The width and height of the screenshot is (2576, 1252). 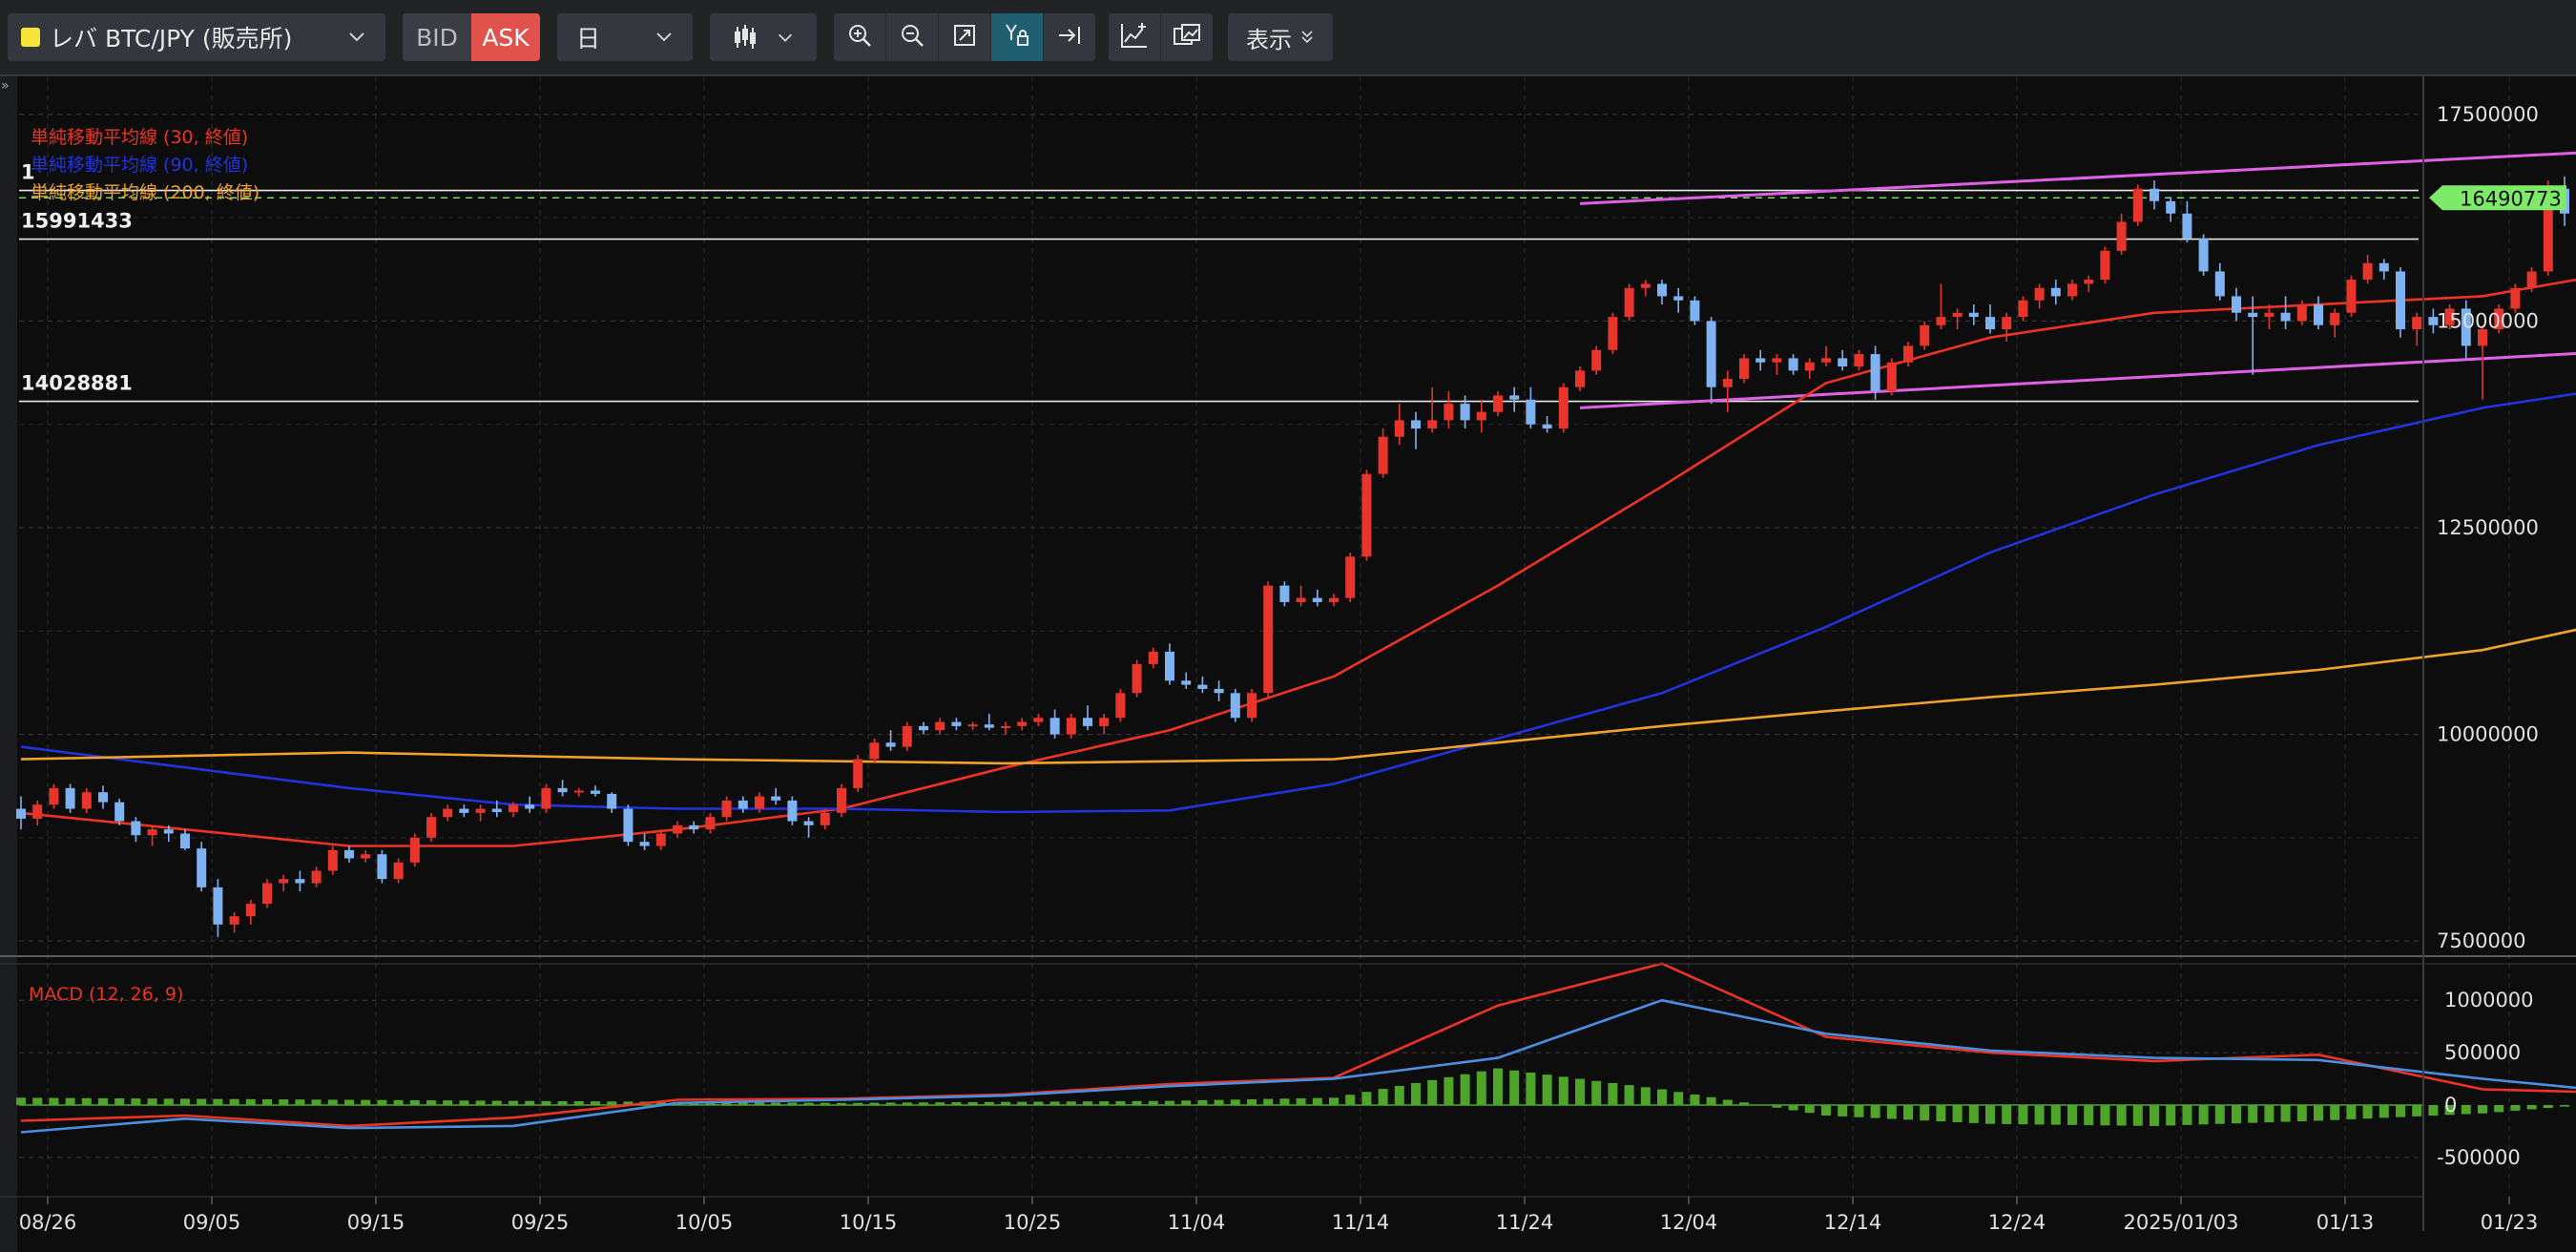 I want to click on price-level-label: 14028881, so click(x=77, y=383).